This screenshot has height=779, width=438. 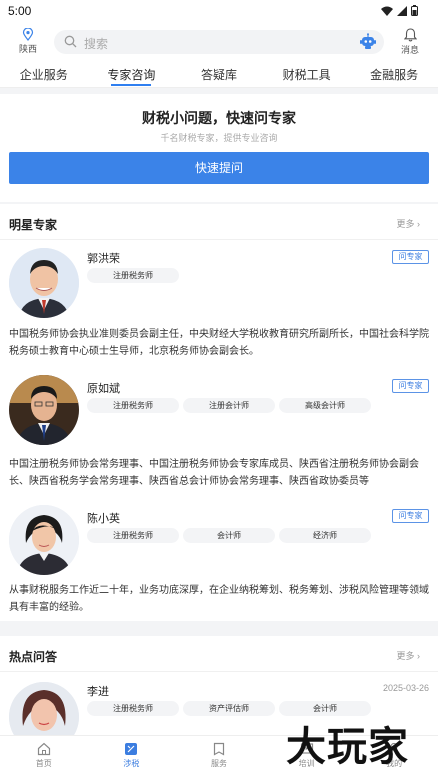 What do you see at coordinates (307, 72) in the screenshot?
I see `tab-tax-tools: 财税工具` at bounding box center [307, 72].